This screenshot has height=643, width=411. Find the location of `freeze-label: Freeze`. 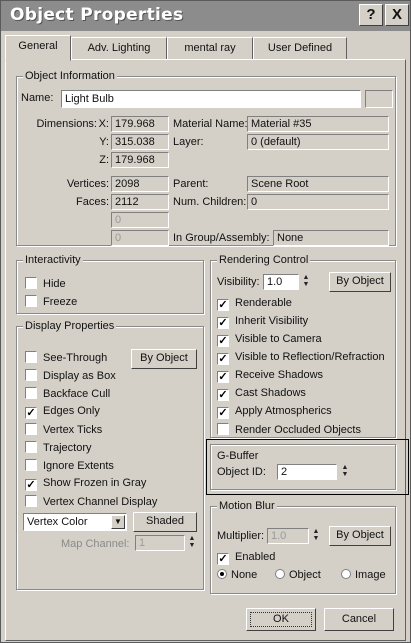

freeze-label: Freeze is located at coordinates (60, 302).